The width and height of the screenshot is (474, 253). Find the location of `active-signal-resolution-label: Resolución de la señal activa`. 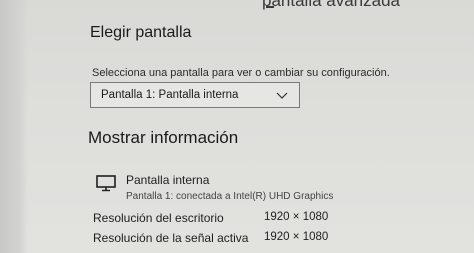

active-signal-resolution-label: Resolución de la señal activa is located at coordinates (171, 238).